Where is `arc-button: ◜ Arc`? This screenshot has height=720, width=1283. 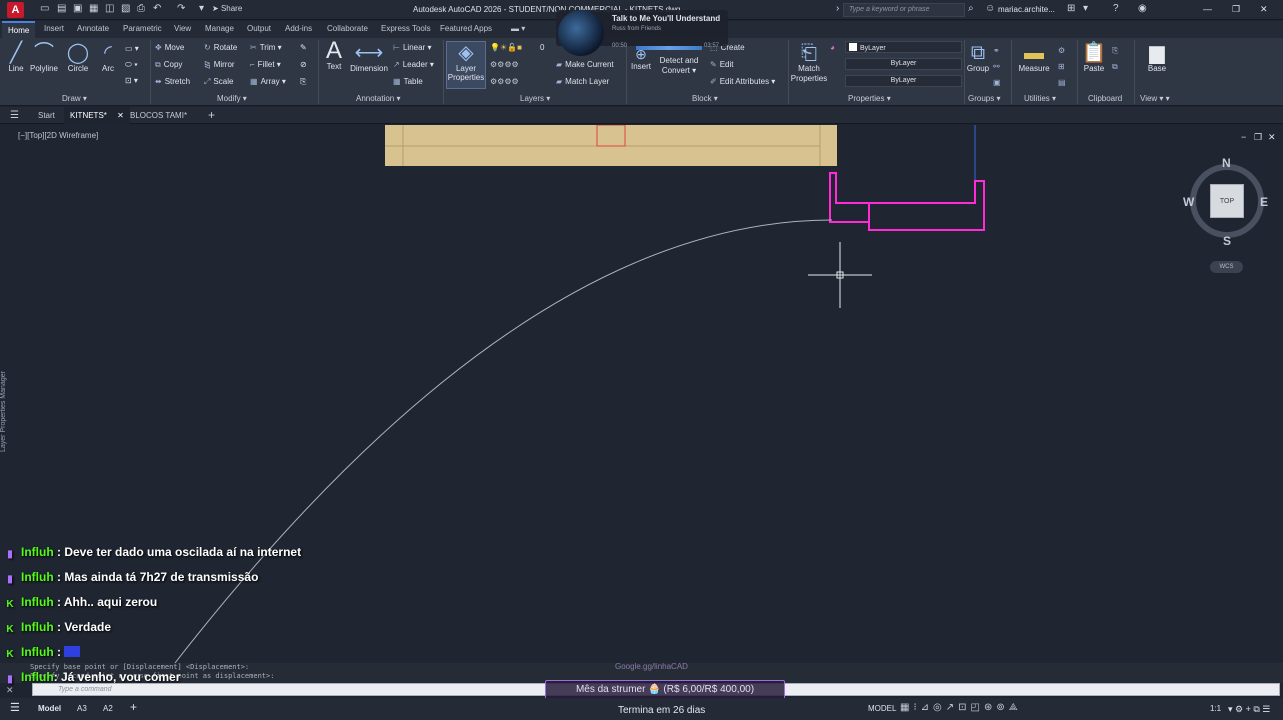 arc-button: ◜ Arc is located at coordinates (108, 57).